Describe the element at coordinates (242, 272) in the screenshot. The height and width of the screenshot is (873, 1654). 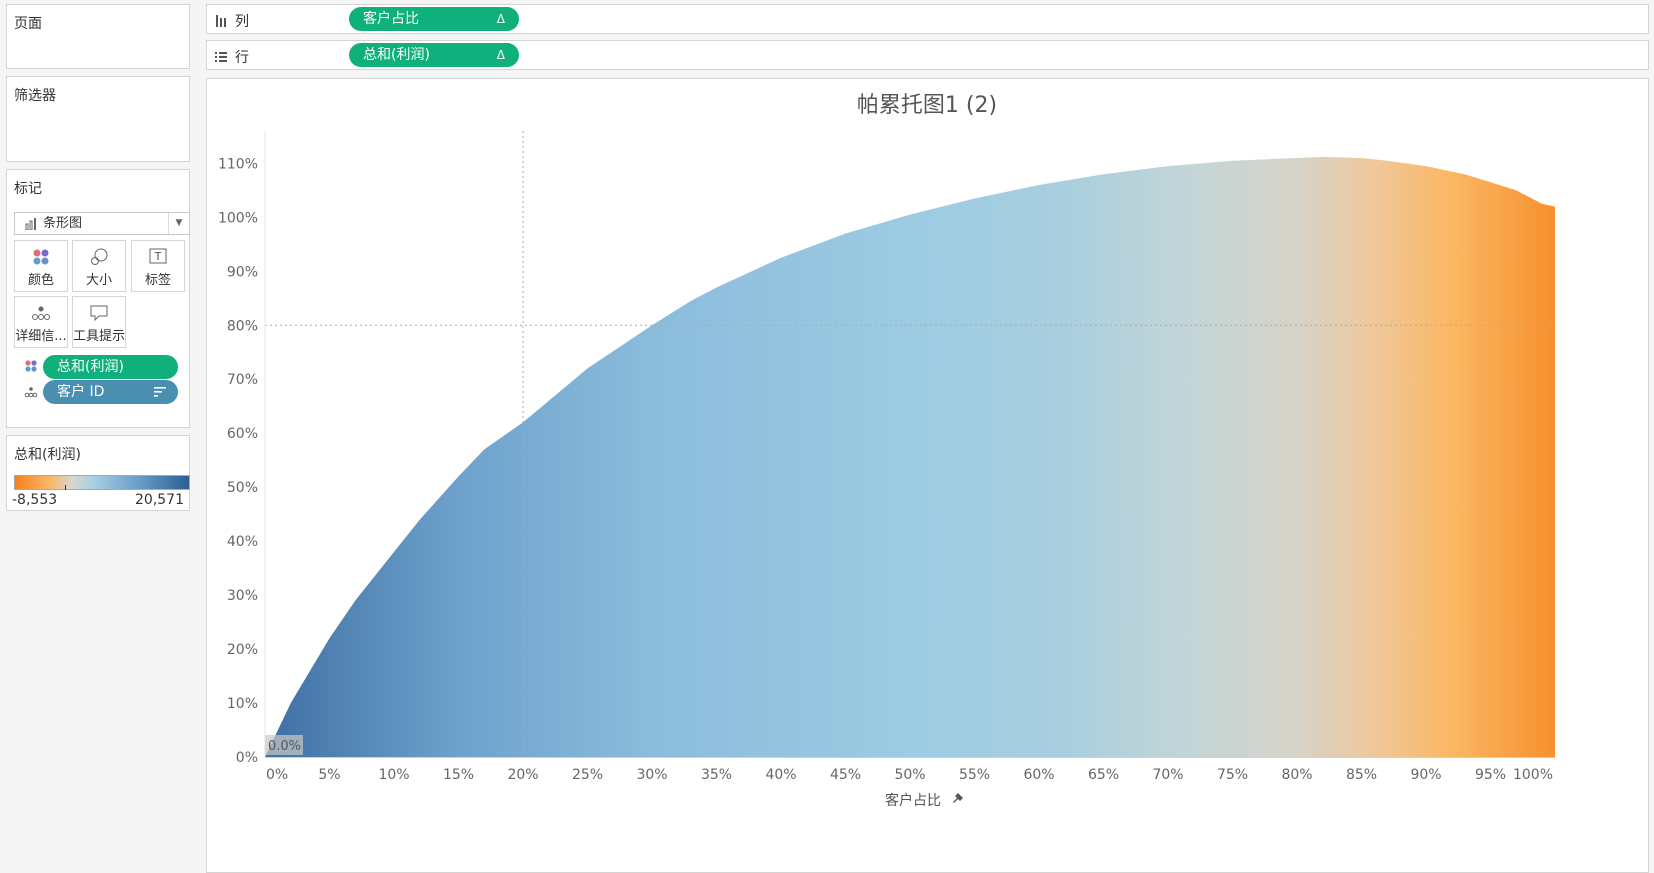
I see `y-tick-label: 90%` at that location.